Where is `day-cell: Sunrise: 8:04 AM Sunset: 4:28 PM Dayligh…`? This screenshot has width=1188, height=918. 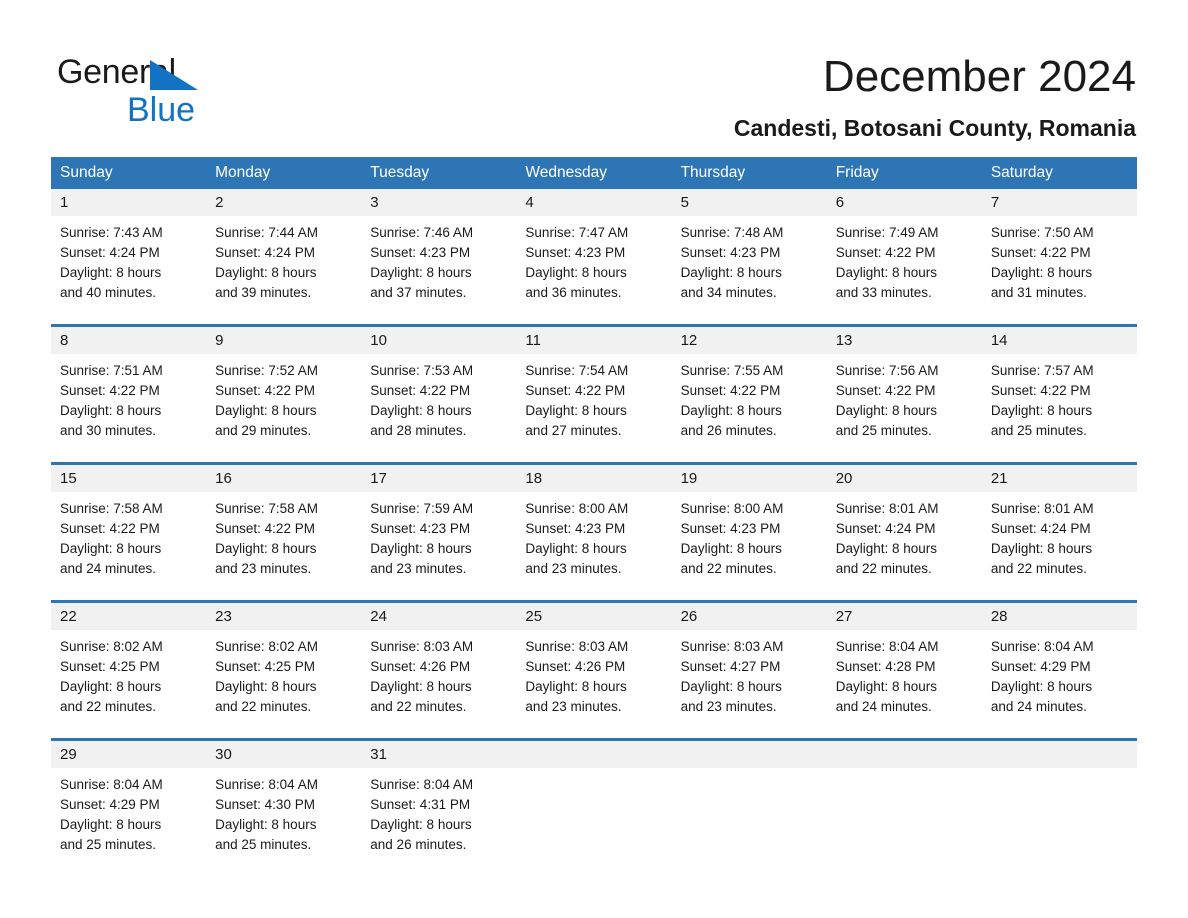
day-cell: Sunrise: 8:04 AM Sunset: 4:28 PM Dayligh… is located at coordinates (904, 684).